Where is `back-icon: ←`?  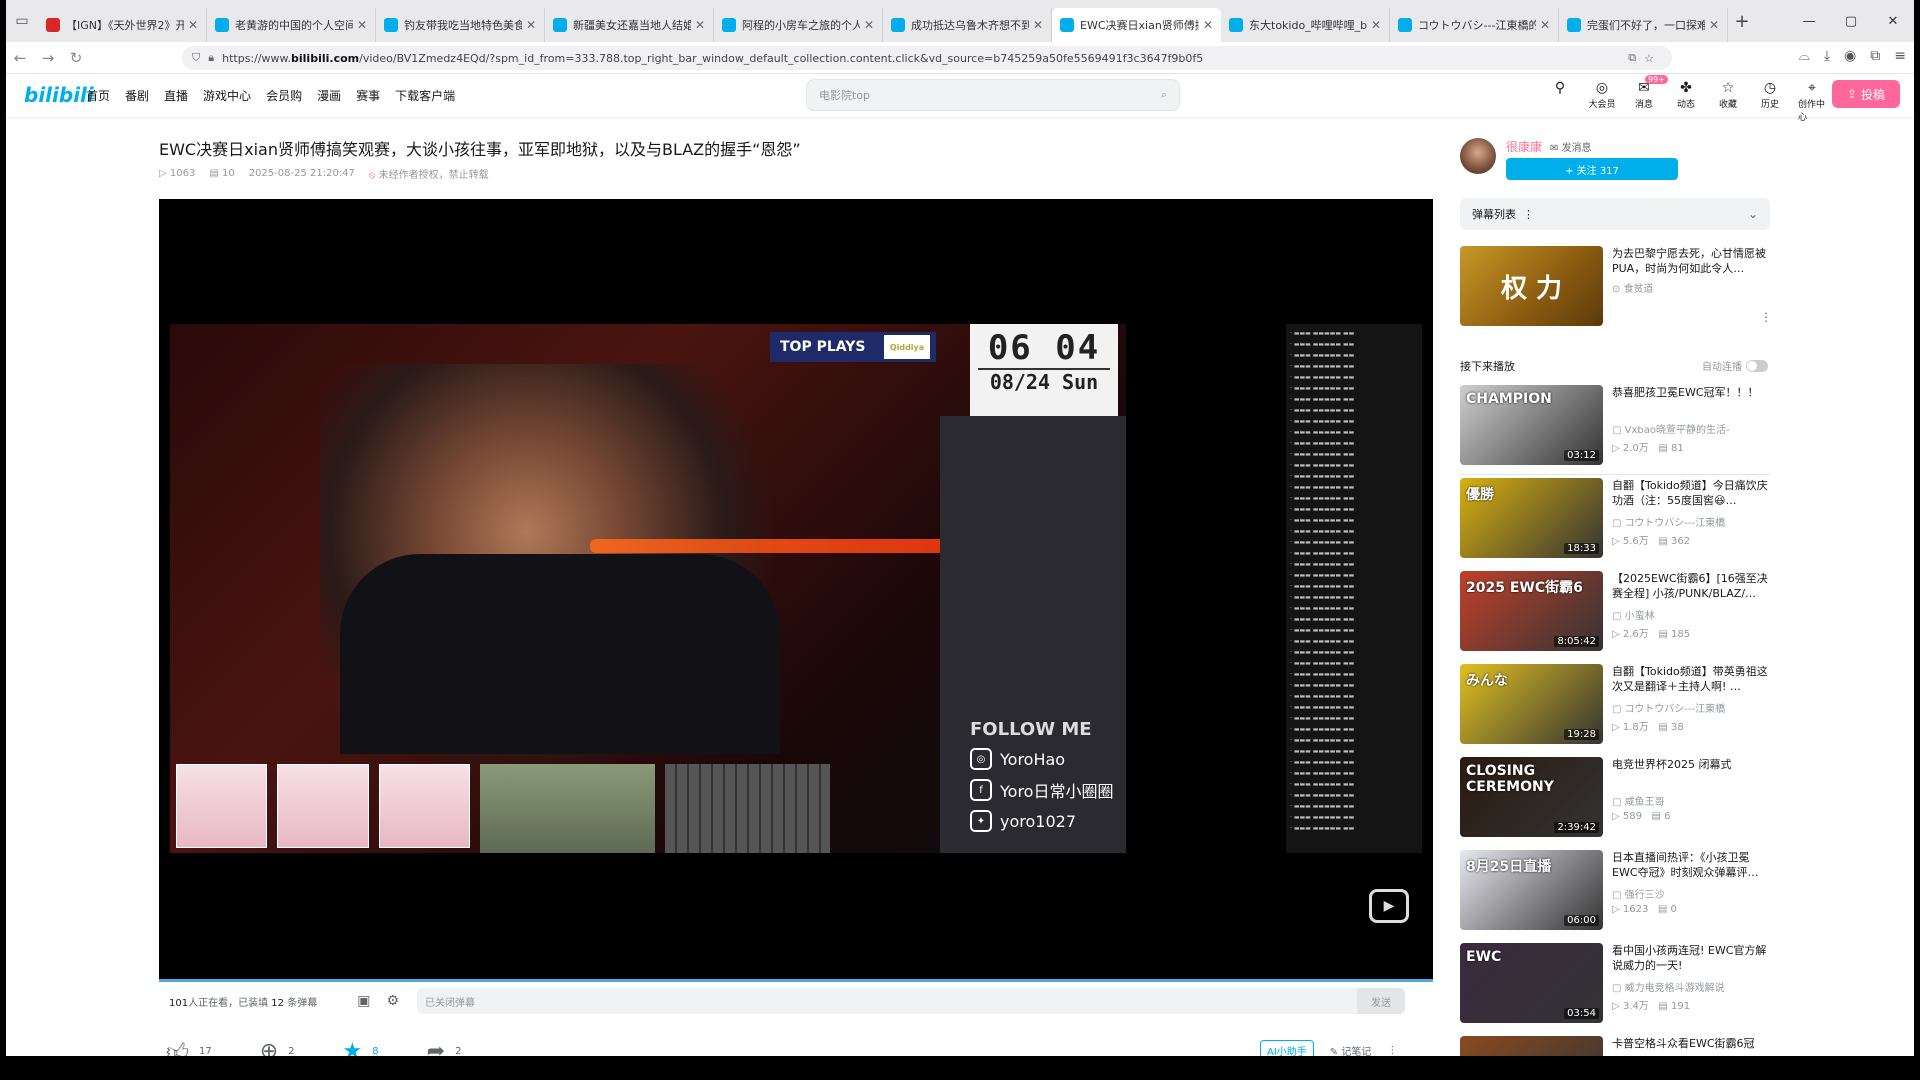
back-icon: ← is located at coordinates (20, 58).